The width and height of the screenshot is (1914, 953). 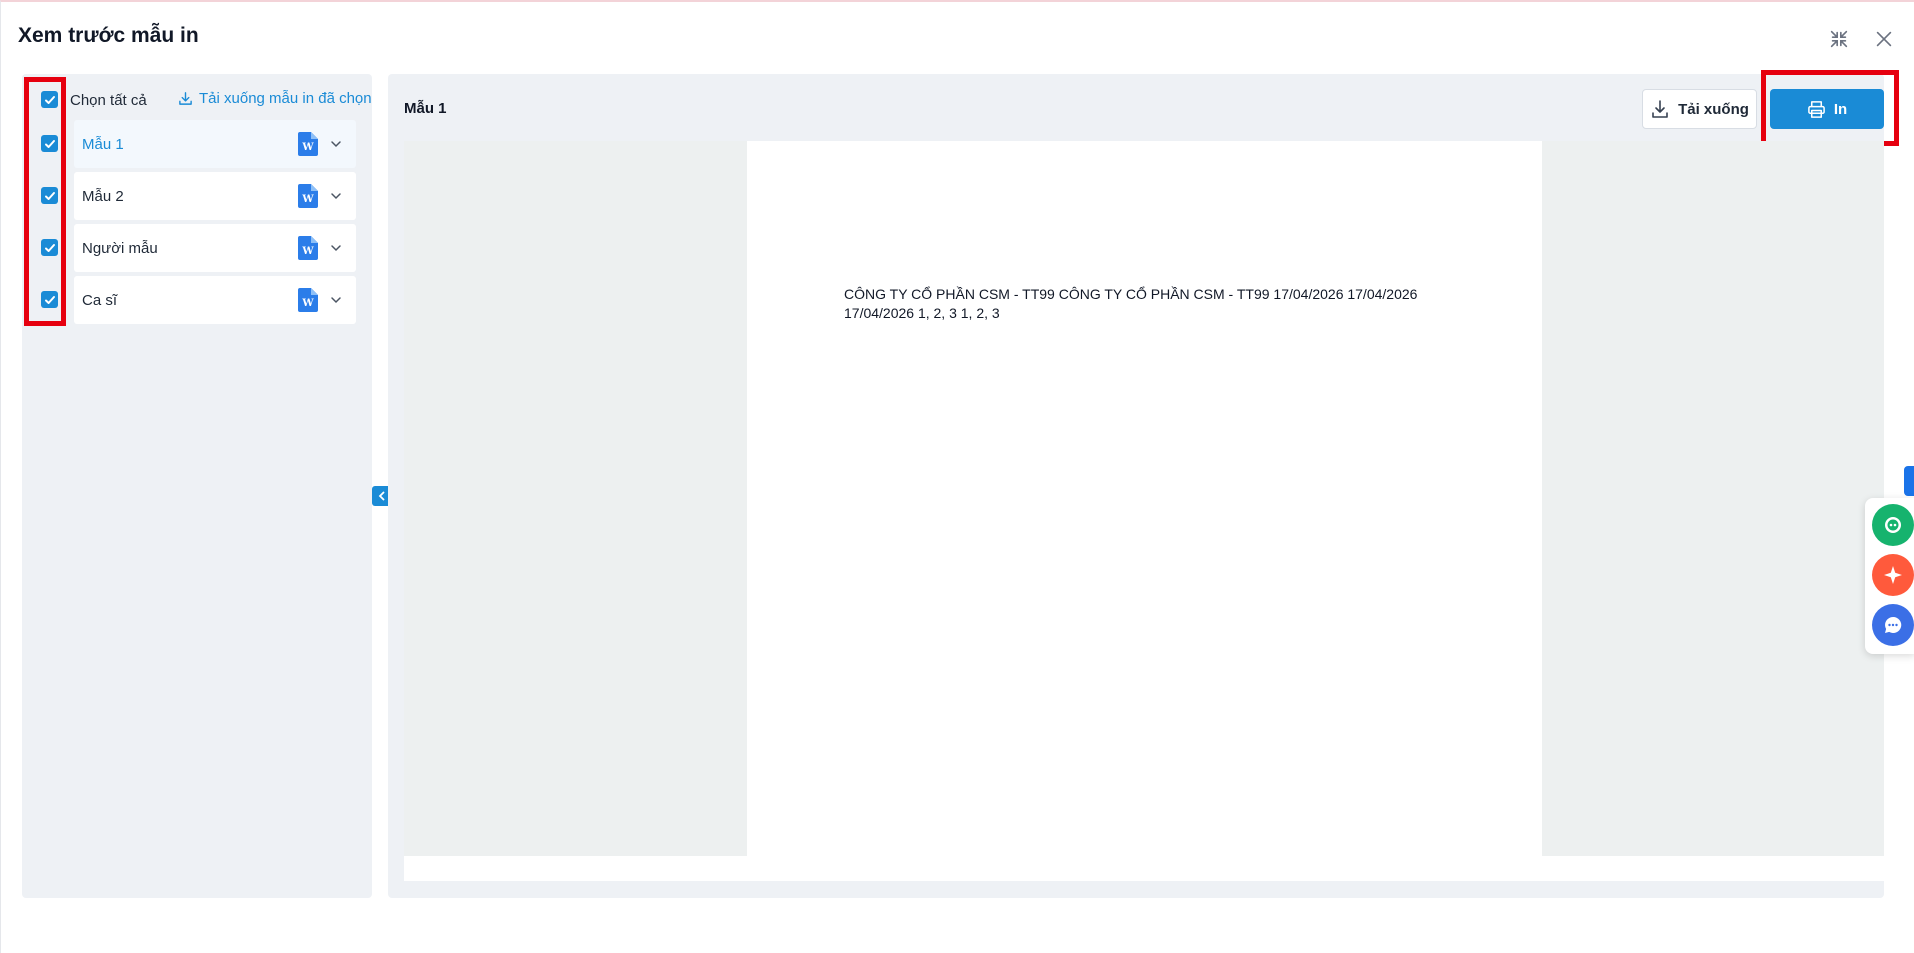 I want to click on download-selected-label: Tải xuống mẫu in đã chọn, so click(x=285, y=98).